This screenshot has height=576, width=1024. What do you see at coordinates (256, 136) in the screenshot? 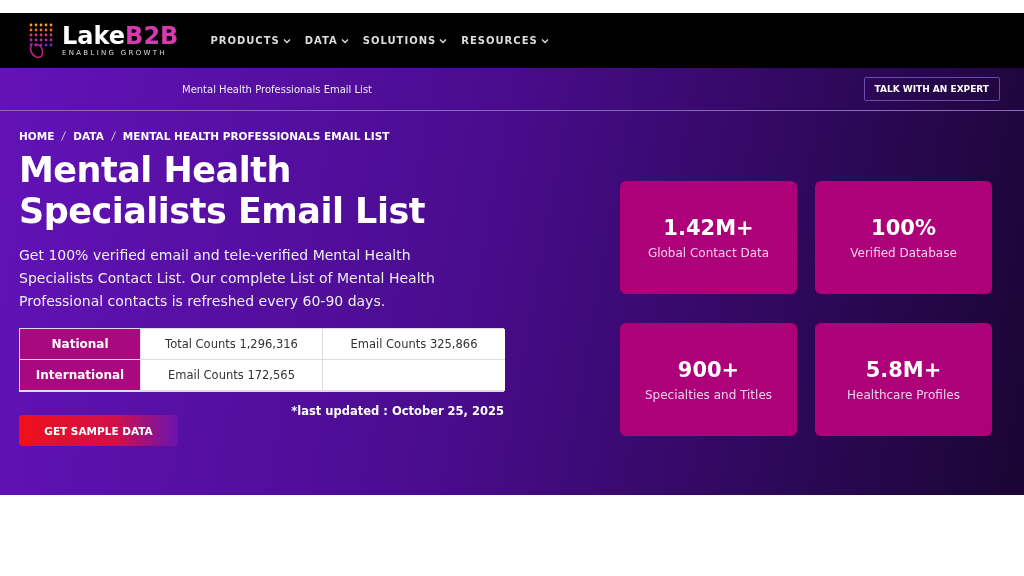
I see `breadcrumb-link: MENTAL HEALTH PROFESSIONALS EMAIL LIST` at bounding box center [256, 136].